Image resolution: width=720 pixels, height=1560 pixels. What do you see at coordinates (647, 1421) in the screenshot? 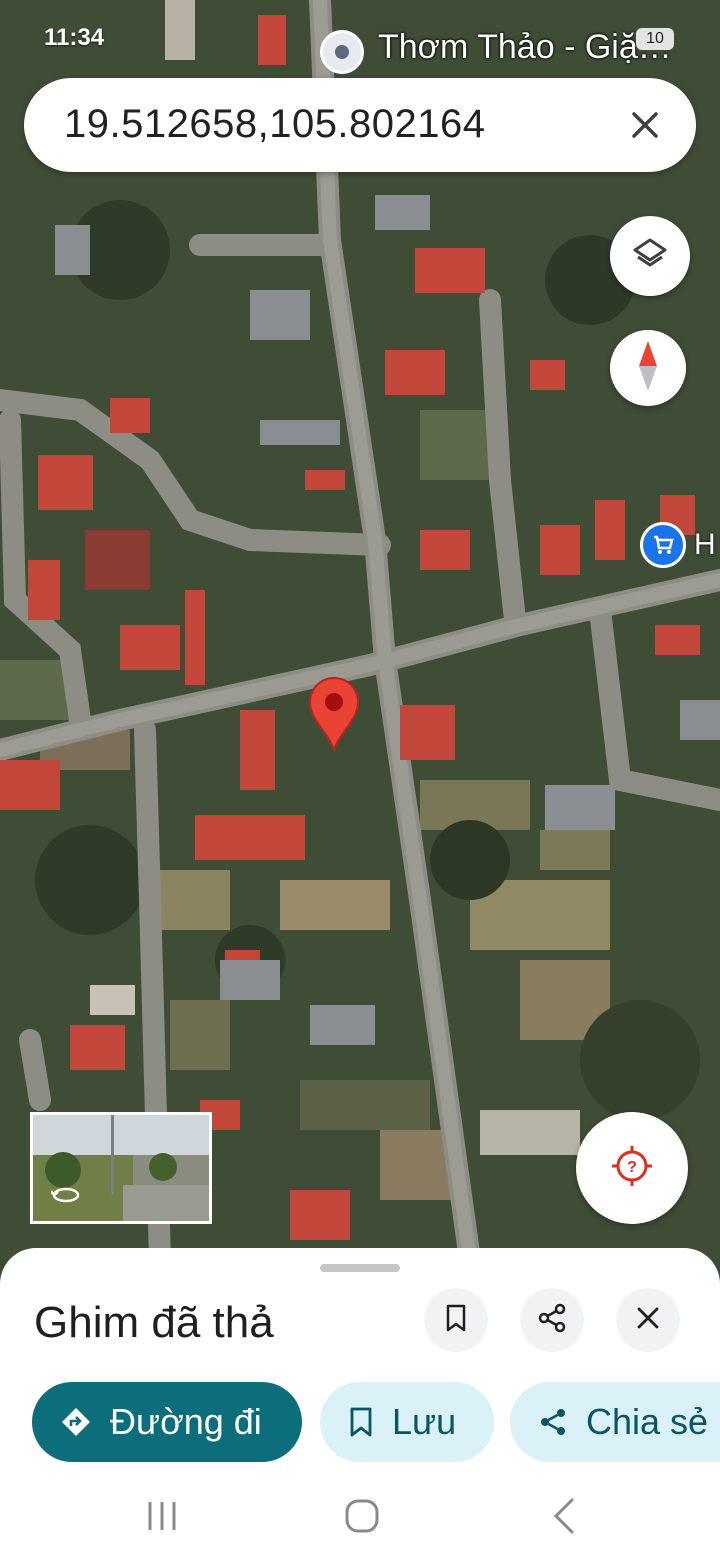
I see `share-chip-label: Chia sẻ` at bounding box center [647, 1421].